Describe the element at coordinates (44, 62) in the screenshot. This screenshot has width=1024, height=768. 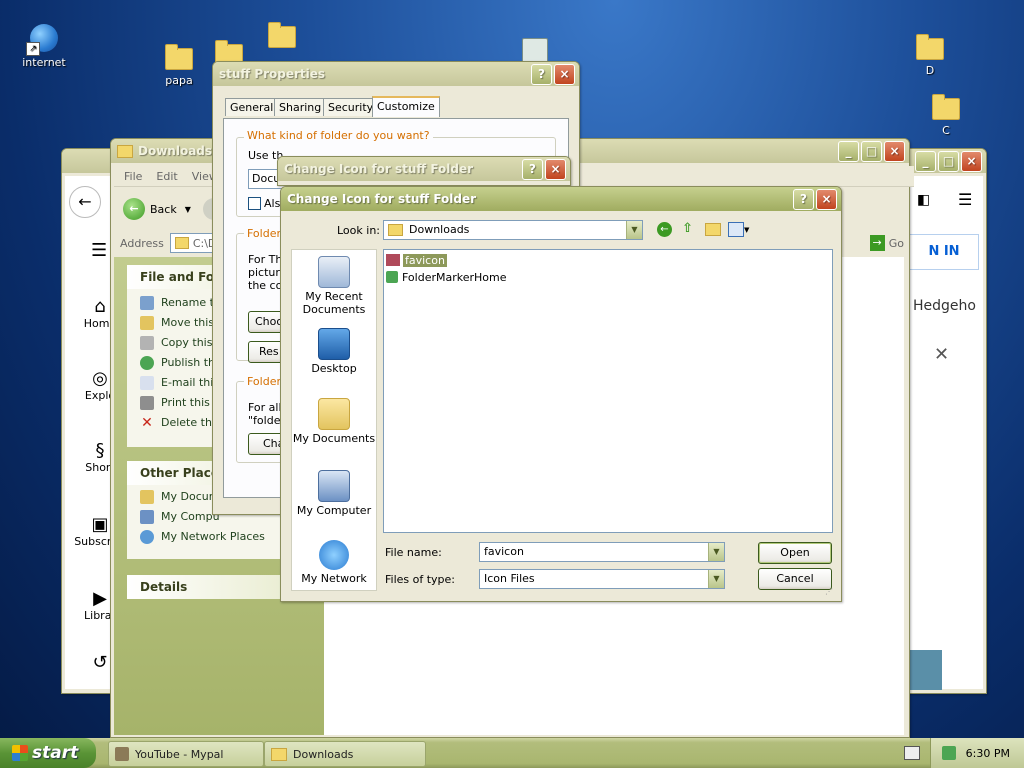
I see `desktop-icon-label: internet` at that location.